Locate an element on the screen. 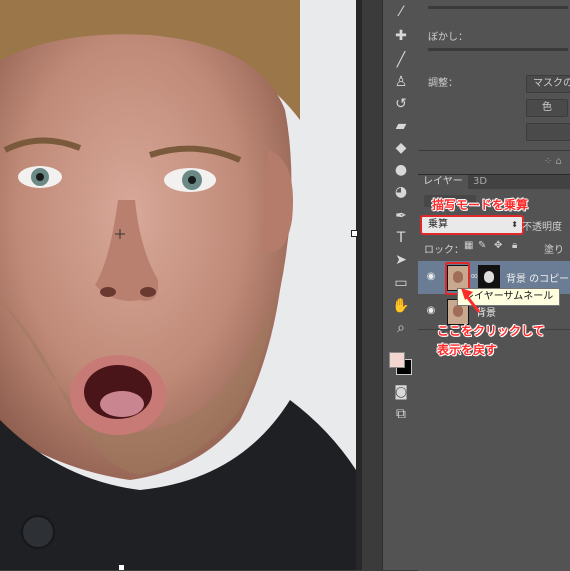 The height and width of the screenshot is (571, 570). annotation-blend-note: 描写モードを乗算 is located at coordinates (480, 205).